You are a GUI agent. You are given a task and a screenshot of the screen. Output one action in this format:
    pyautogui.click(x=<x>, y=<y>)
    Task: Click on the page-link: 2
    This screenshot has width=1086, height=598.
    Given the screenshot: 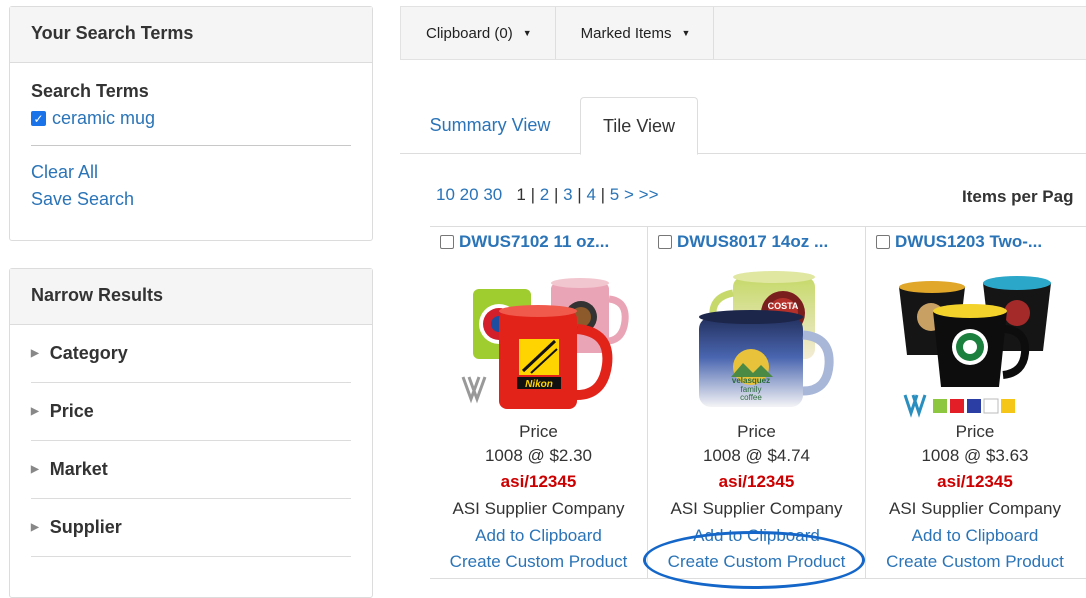 What is the action you would take?
    pyautogui.click(x=544, y=194)
    